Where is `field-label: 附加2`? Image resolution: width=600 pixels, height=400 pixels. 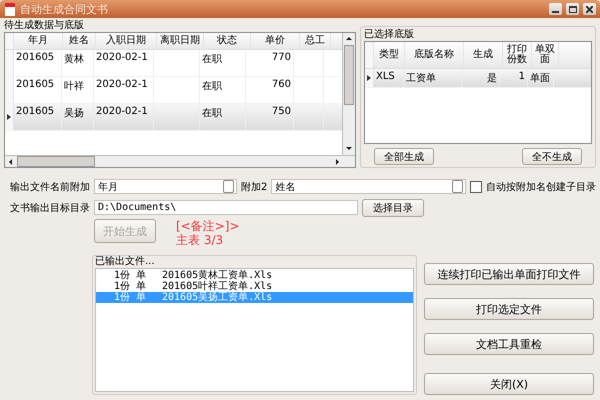
field-label: 附加2 is located at coordinates (254, 187).